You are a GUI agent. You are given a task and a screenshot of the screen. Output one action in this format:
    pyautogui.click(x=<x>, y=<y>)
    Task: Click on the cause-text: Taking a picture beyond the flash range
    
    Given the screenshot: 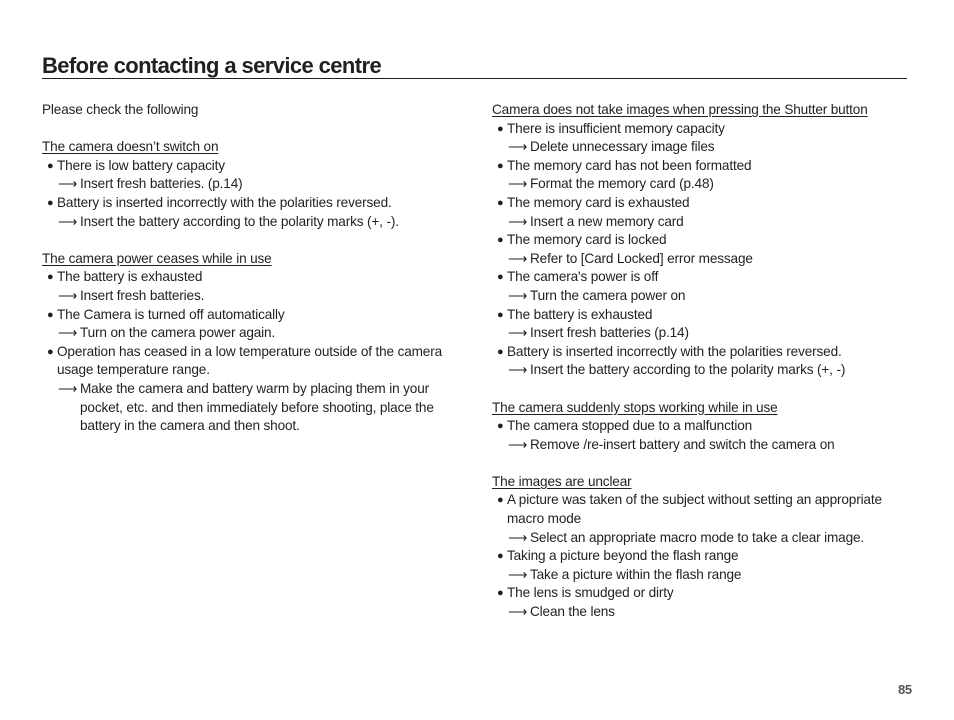 What is the action you would take?
    pyautogui.click(x=623, y=556)
    